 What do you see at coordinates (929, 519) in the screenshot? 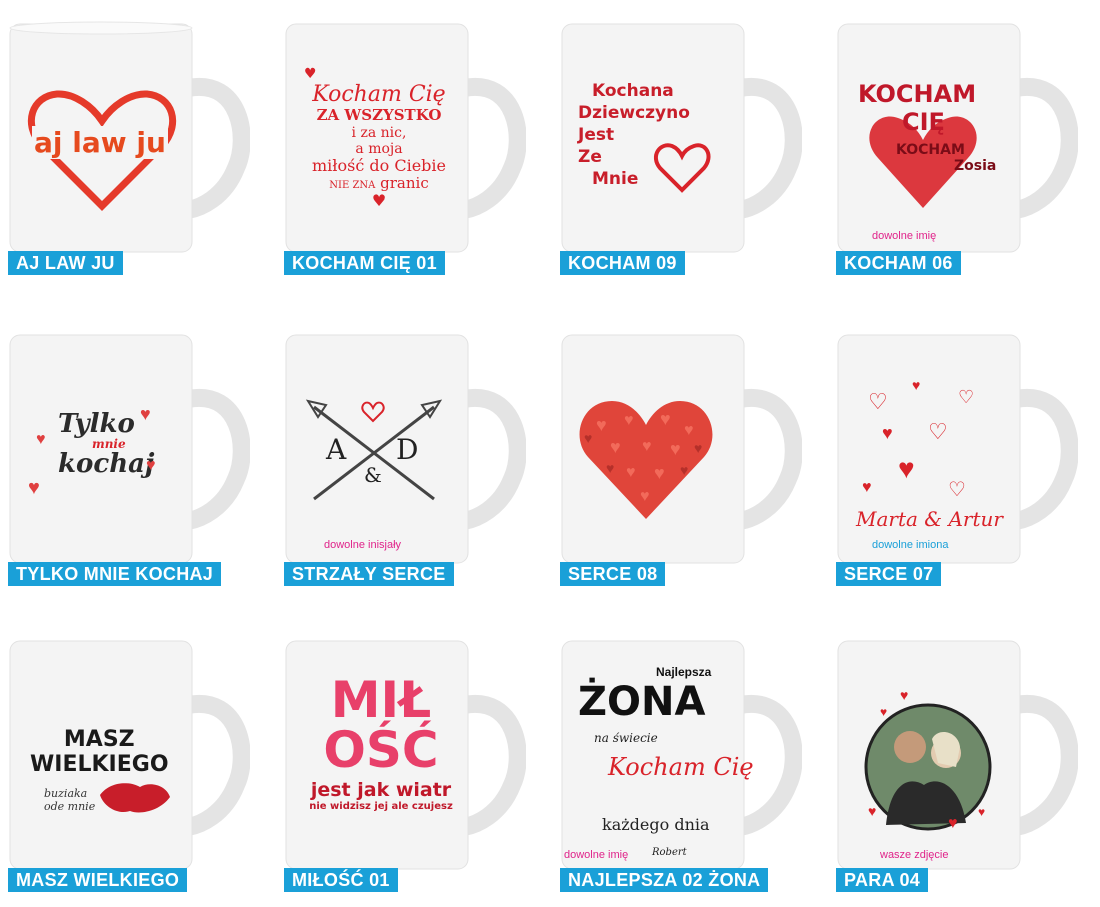
I see `custom-names: Marta & Artur` at bounding box center [929, 519].